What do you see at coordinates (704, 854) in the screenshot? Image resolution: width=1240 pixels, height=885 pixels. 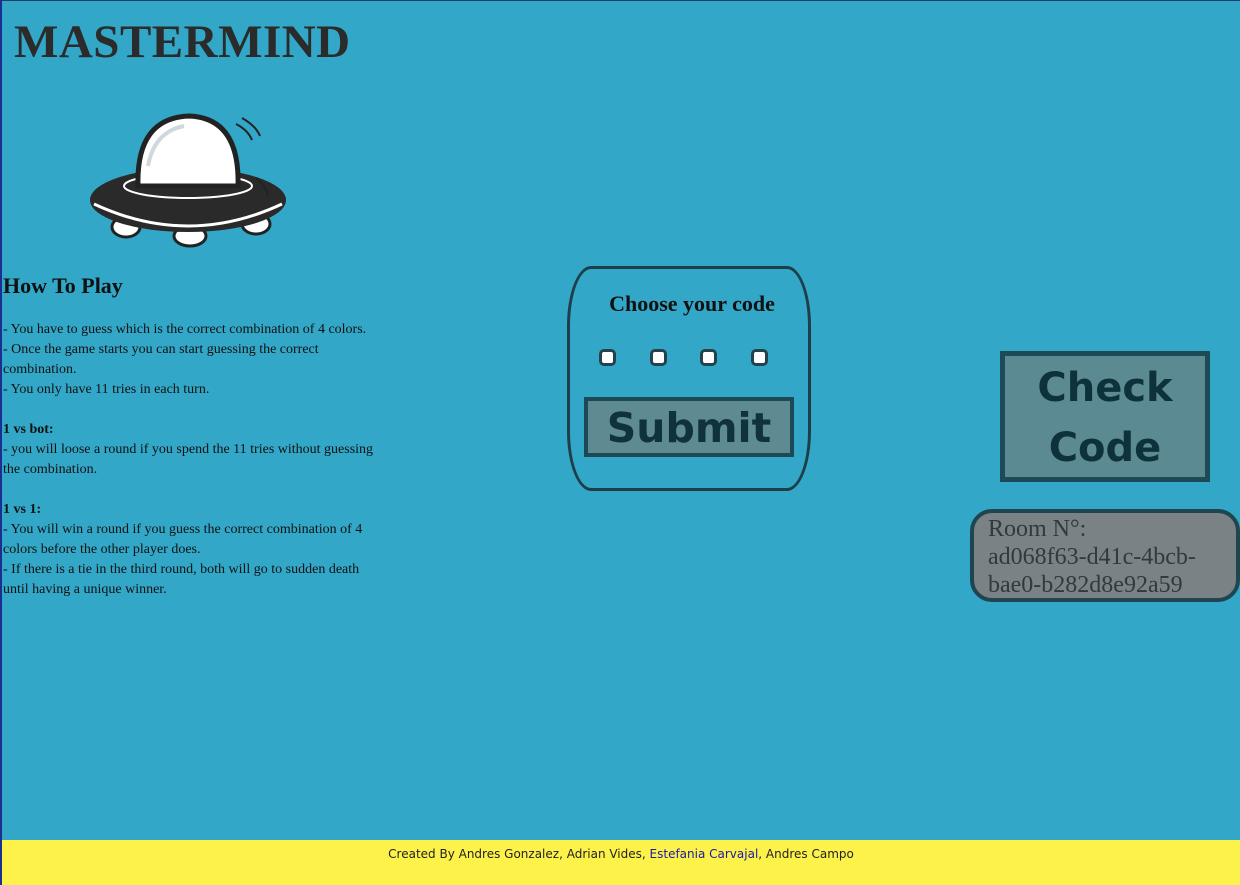 I see `footer-credit-link: Estefania Carvajal` at bounding box center [704, 854].